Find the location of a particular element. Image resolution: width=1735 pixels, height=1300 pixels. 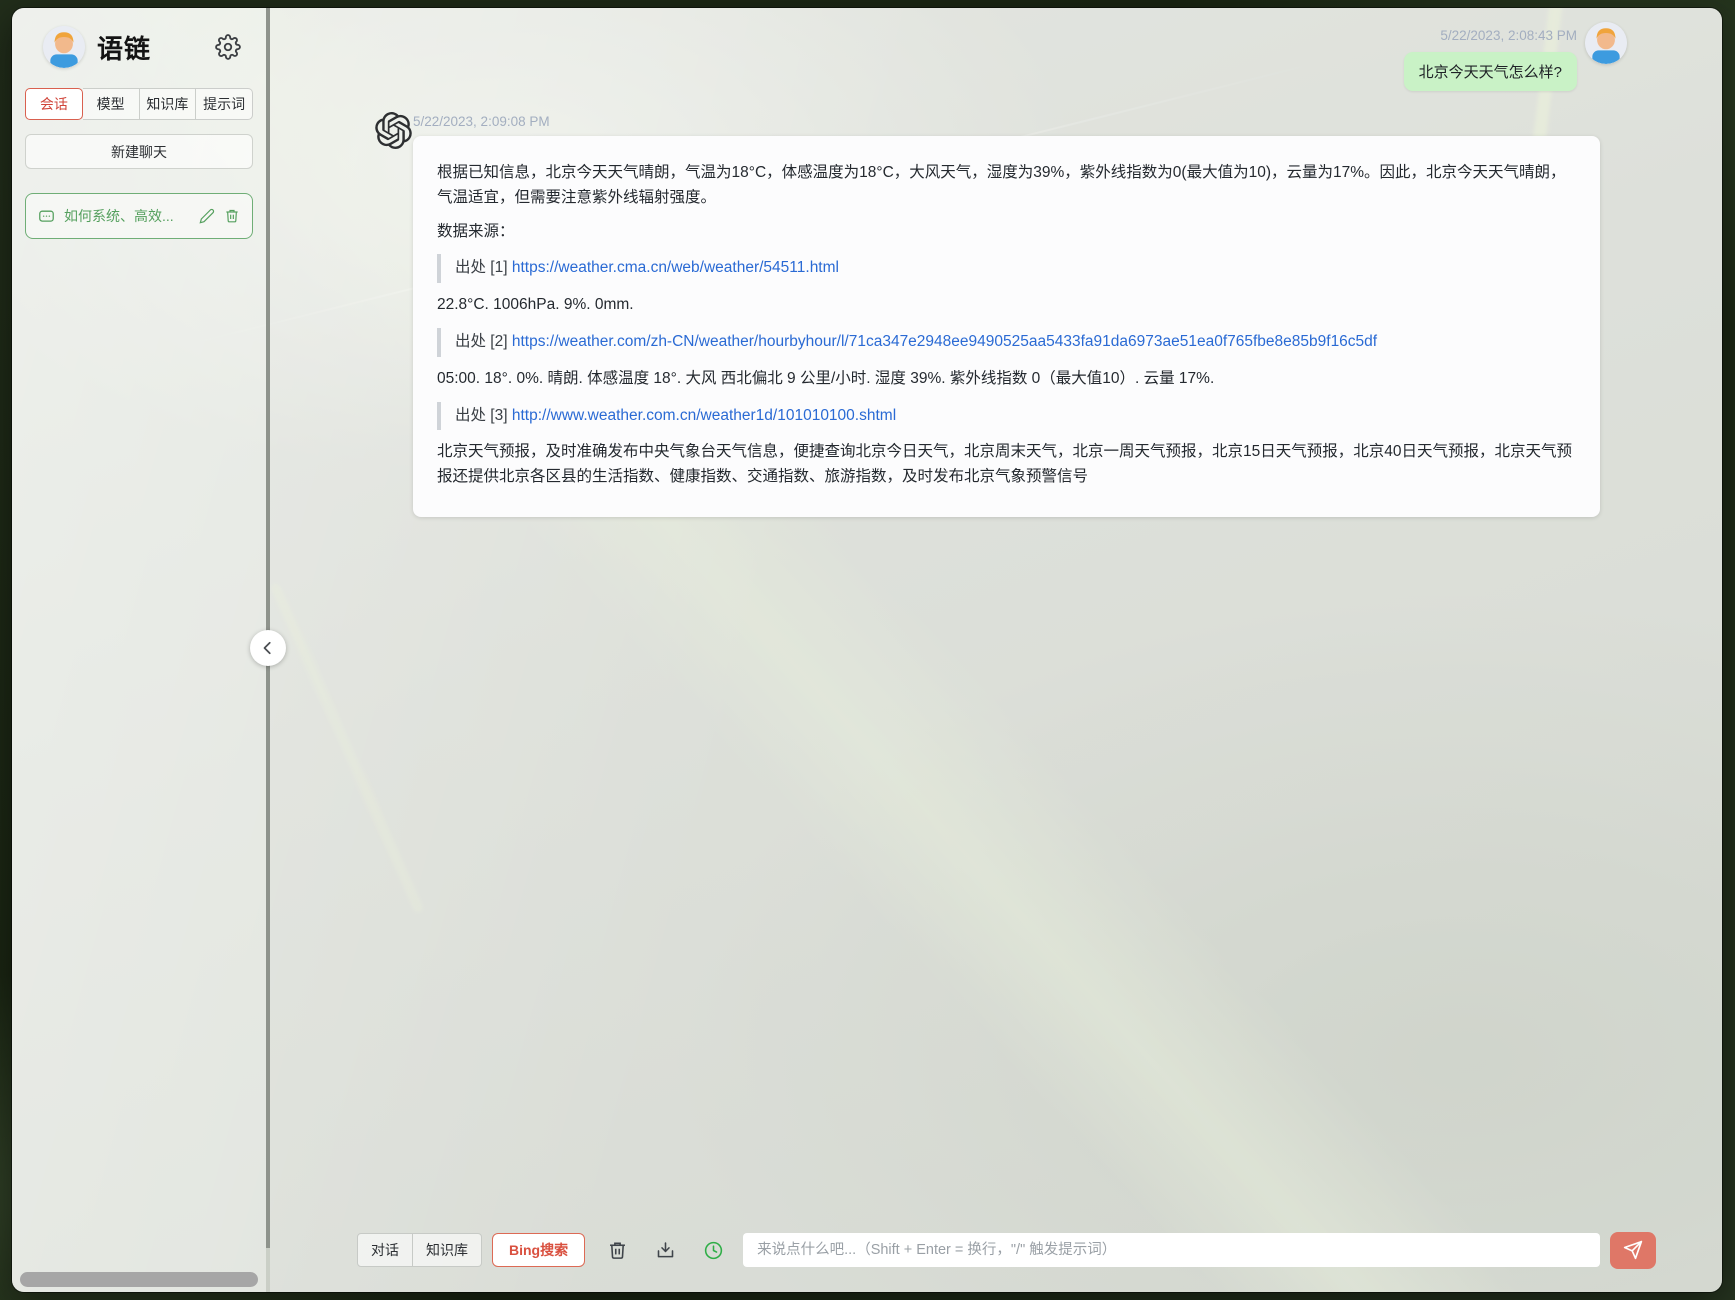

gear-icon is located at coordinates (228, 47).